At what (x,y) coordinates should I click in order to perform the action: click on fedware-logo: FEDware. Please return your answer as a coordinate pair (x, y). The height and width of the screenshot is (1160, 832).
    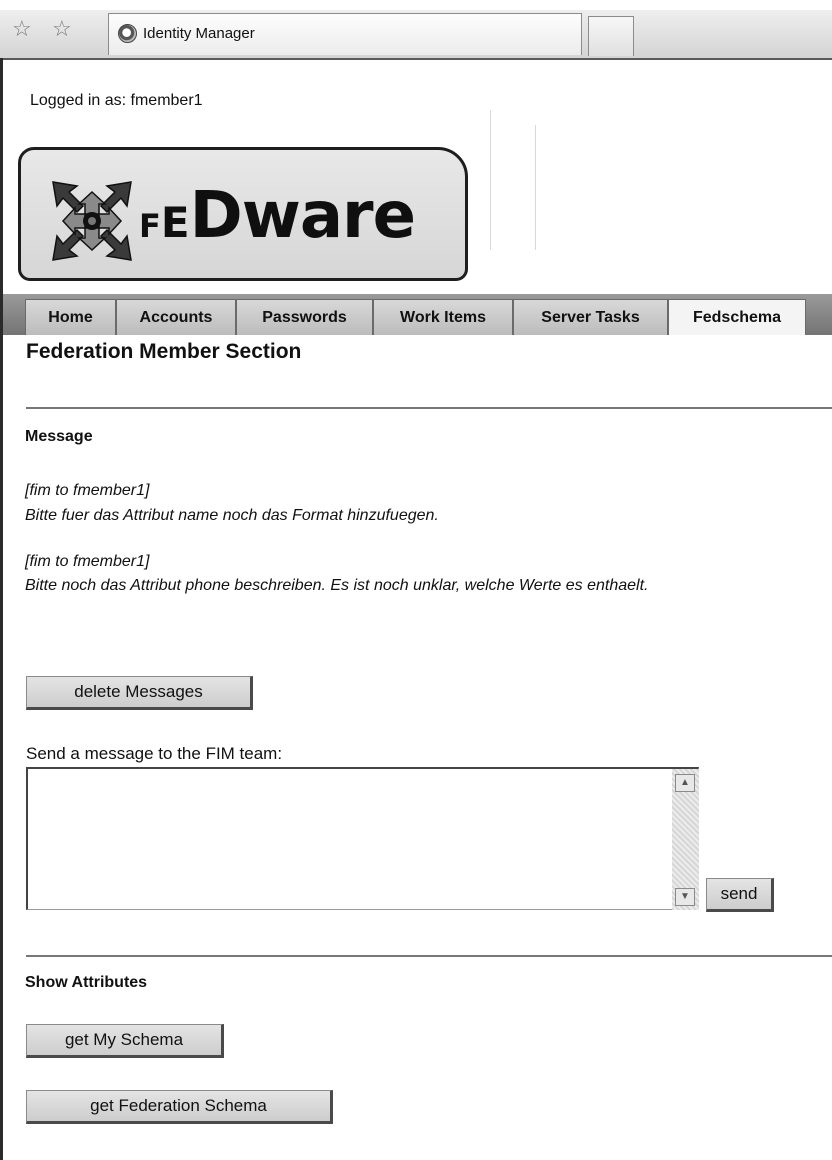
    Looking at the image, I should click on (243, 214).